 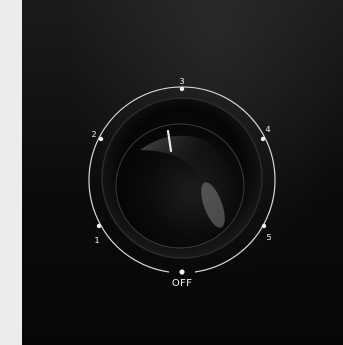 What do you see at coordinates (182, 283) in the screenshot?
I see `off-label: OFF` at bounding box center [182, 283].